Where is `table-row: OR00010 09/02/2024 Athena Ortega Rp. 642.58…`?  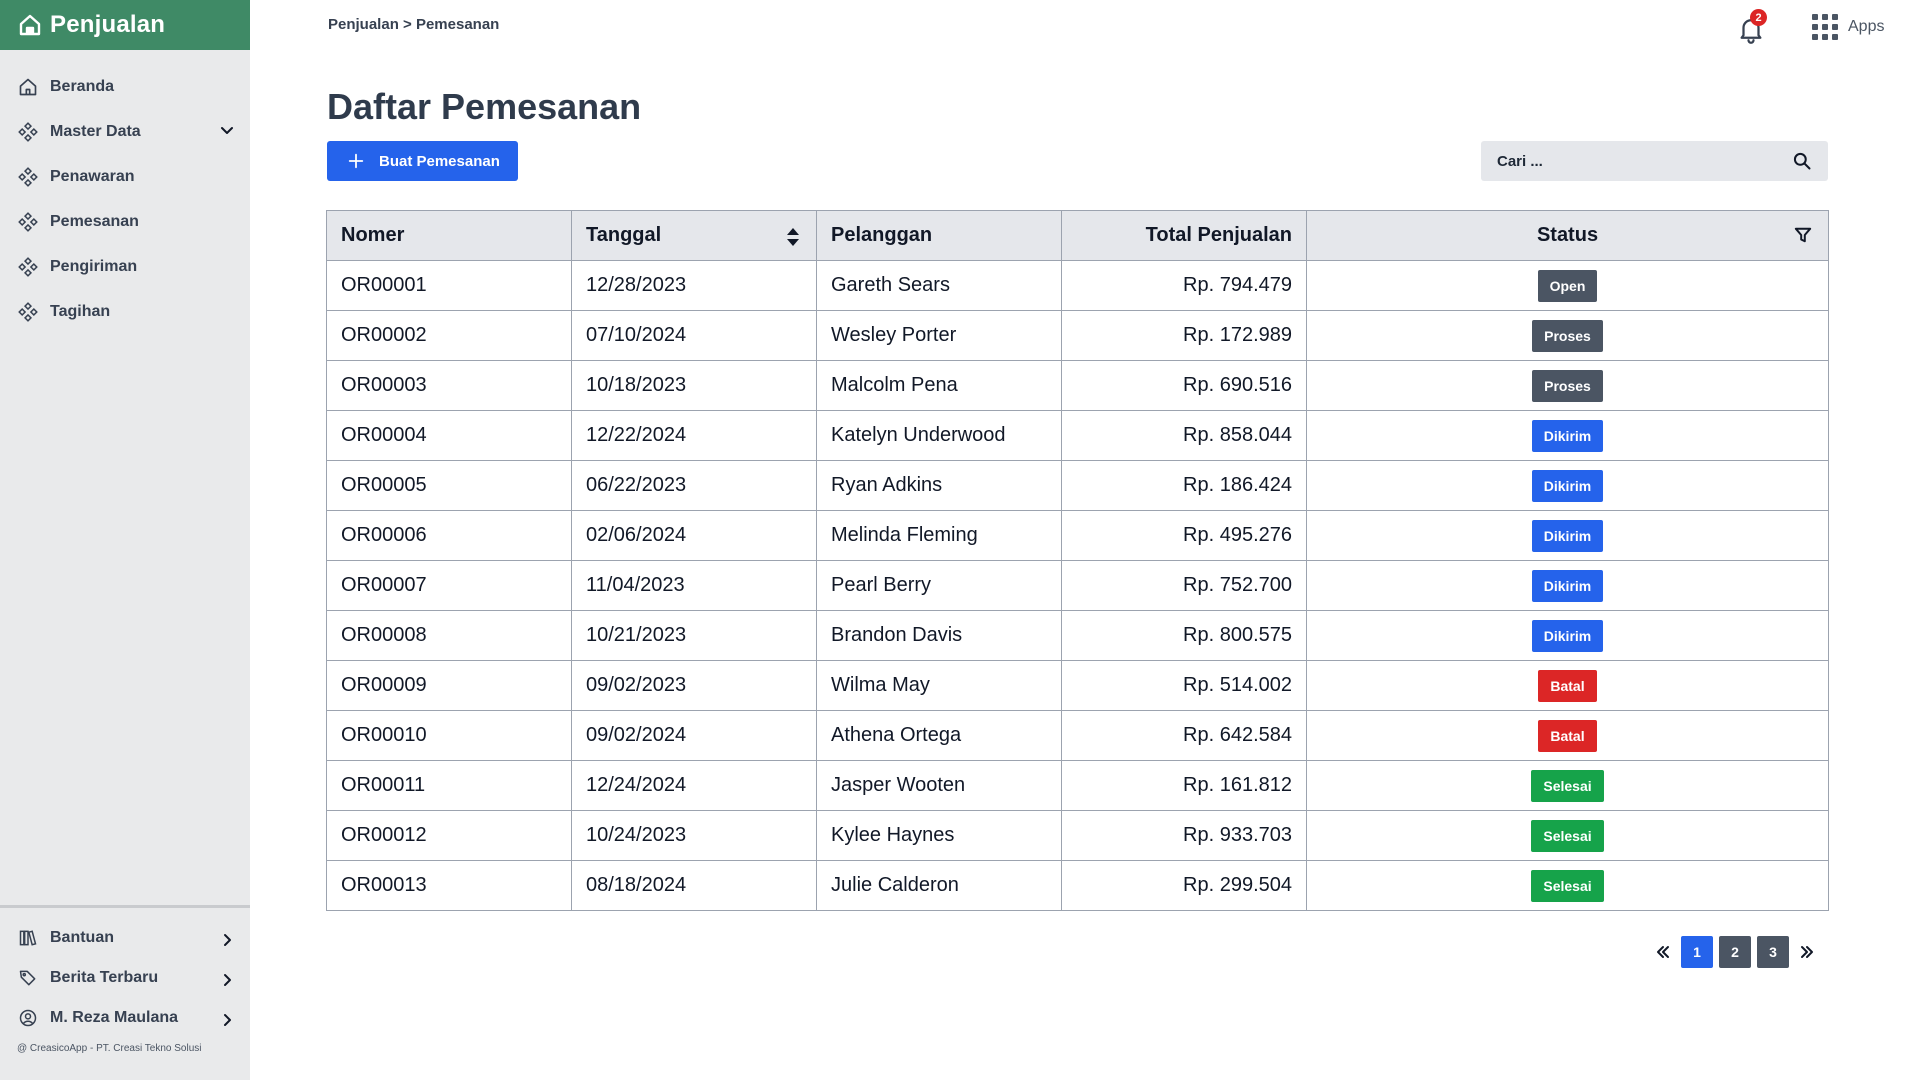 table-row: OR00010 09/02/2024 Athena Ortega Rp. 642.58… is located at coordinates (1077, 735).